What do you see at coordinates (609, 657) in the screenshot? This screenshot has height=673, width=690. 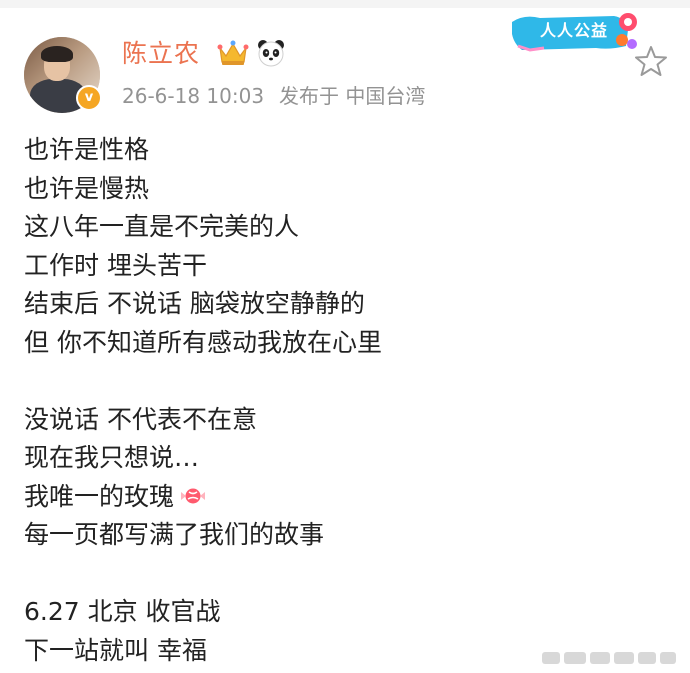 I see `watermark-bar` at bounding box center [609, 657].